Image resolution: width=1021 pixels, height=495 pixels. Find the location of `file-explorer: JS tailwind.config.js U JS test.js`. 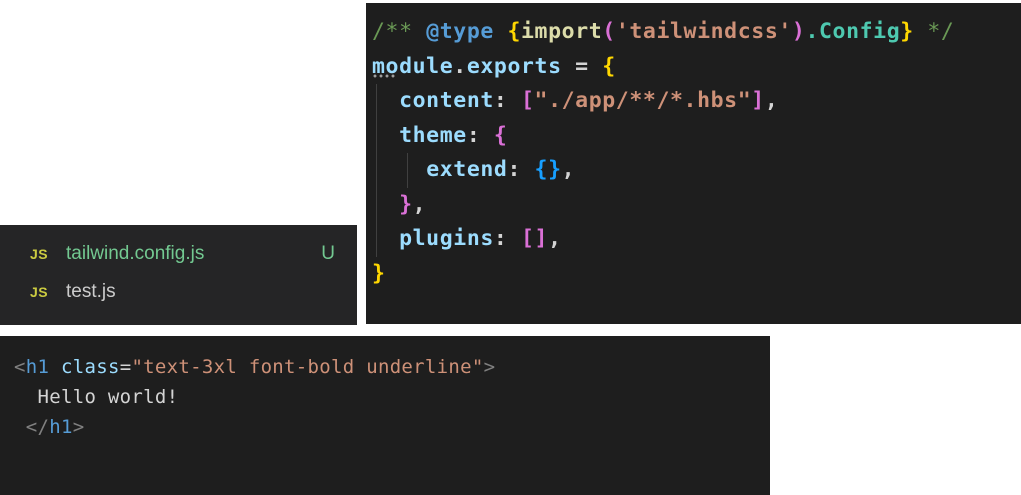

file-explorer: JS tailwind.config.js U JS test.js is located at coordinates (178, 275).